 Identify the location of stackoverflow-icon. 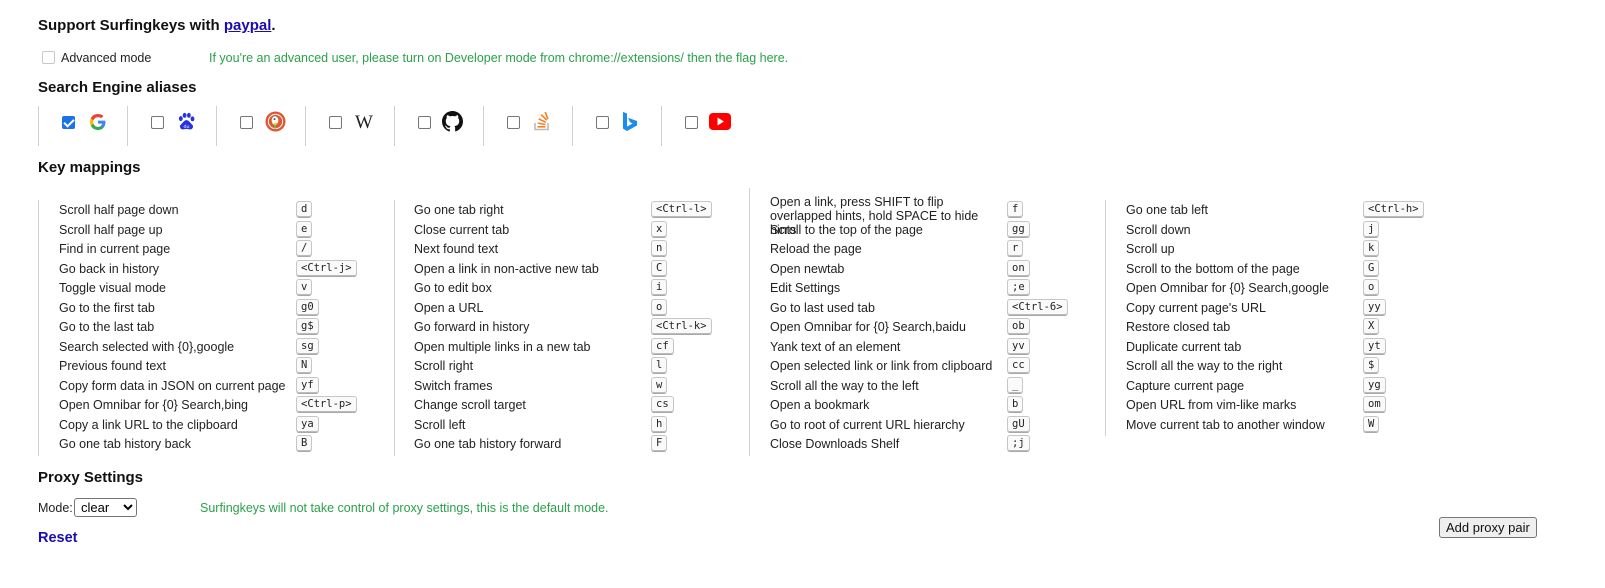
(541, 121).